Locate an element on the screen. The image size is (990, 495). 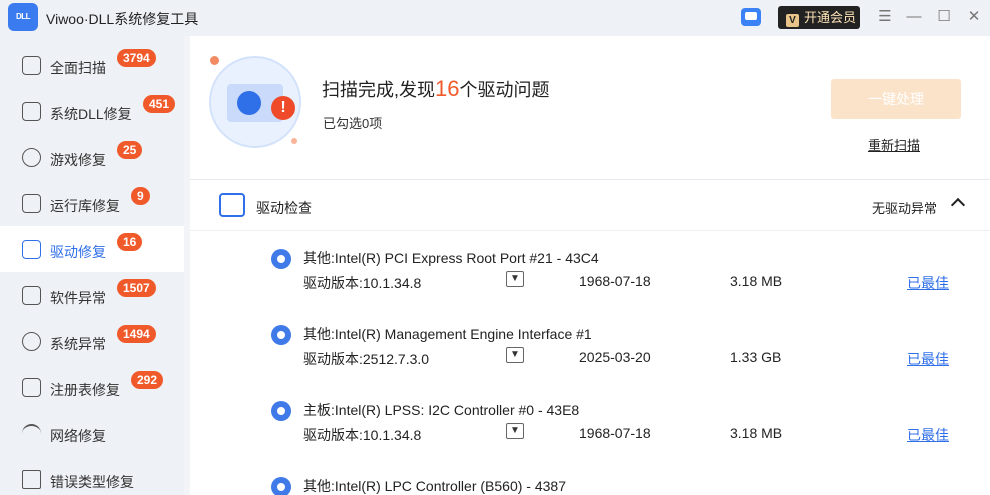
maximize-button: ☐ is located at coordinates (944, 17).